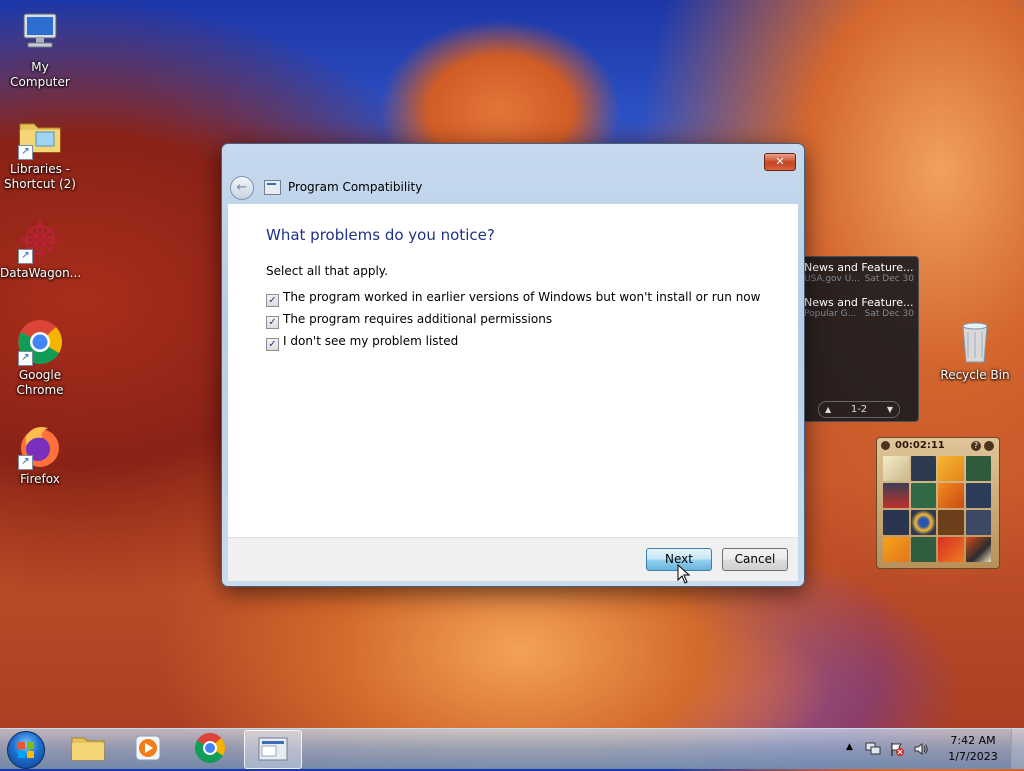  I want to click on volume-icon, so click(921, 749).